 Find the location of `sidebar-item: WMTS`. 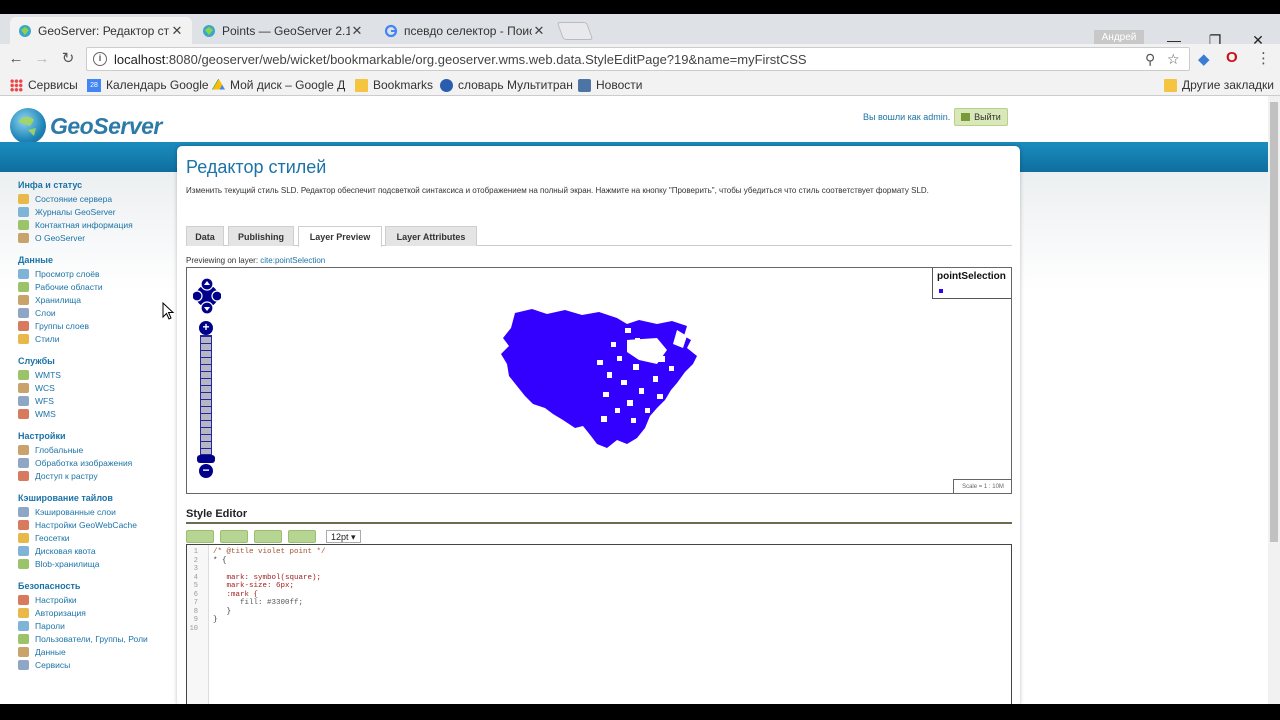

sidebar-item: WMTS is located at coordinates (93, 374).